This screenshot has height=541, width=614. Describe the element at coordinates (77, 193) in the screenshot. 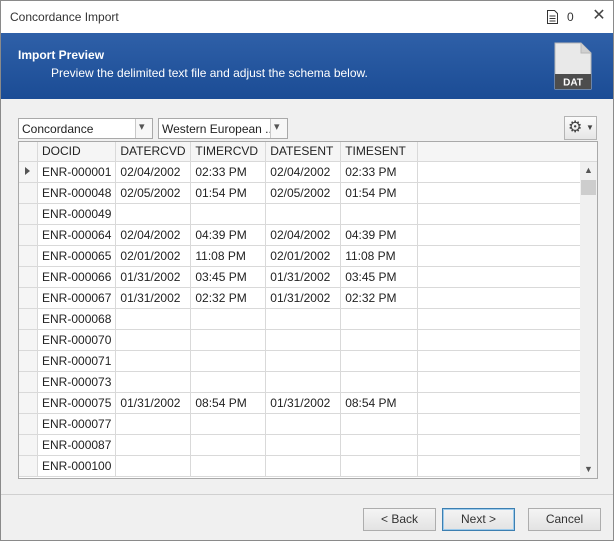

I see `table-cell-docid: ENR-000048` at that location.